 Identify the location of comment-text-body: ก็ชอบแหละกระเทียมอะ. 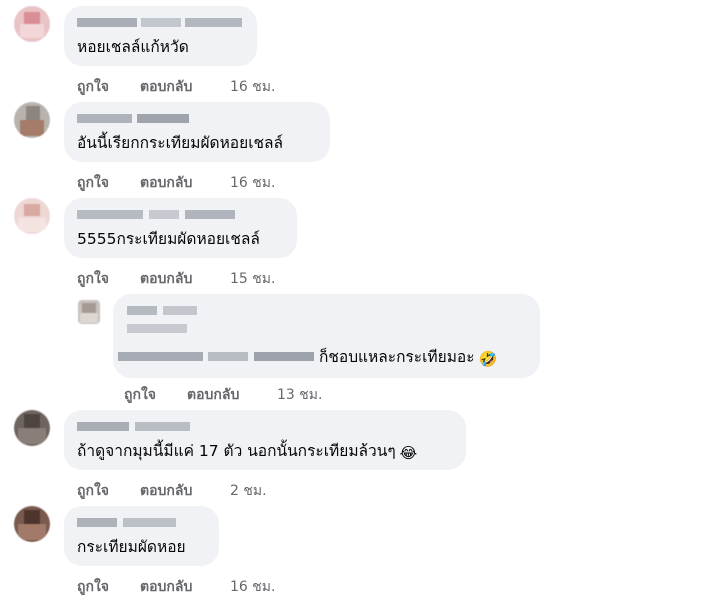
(397, 357).